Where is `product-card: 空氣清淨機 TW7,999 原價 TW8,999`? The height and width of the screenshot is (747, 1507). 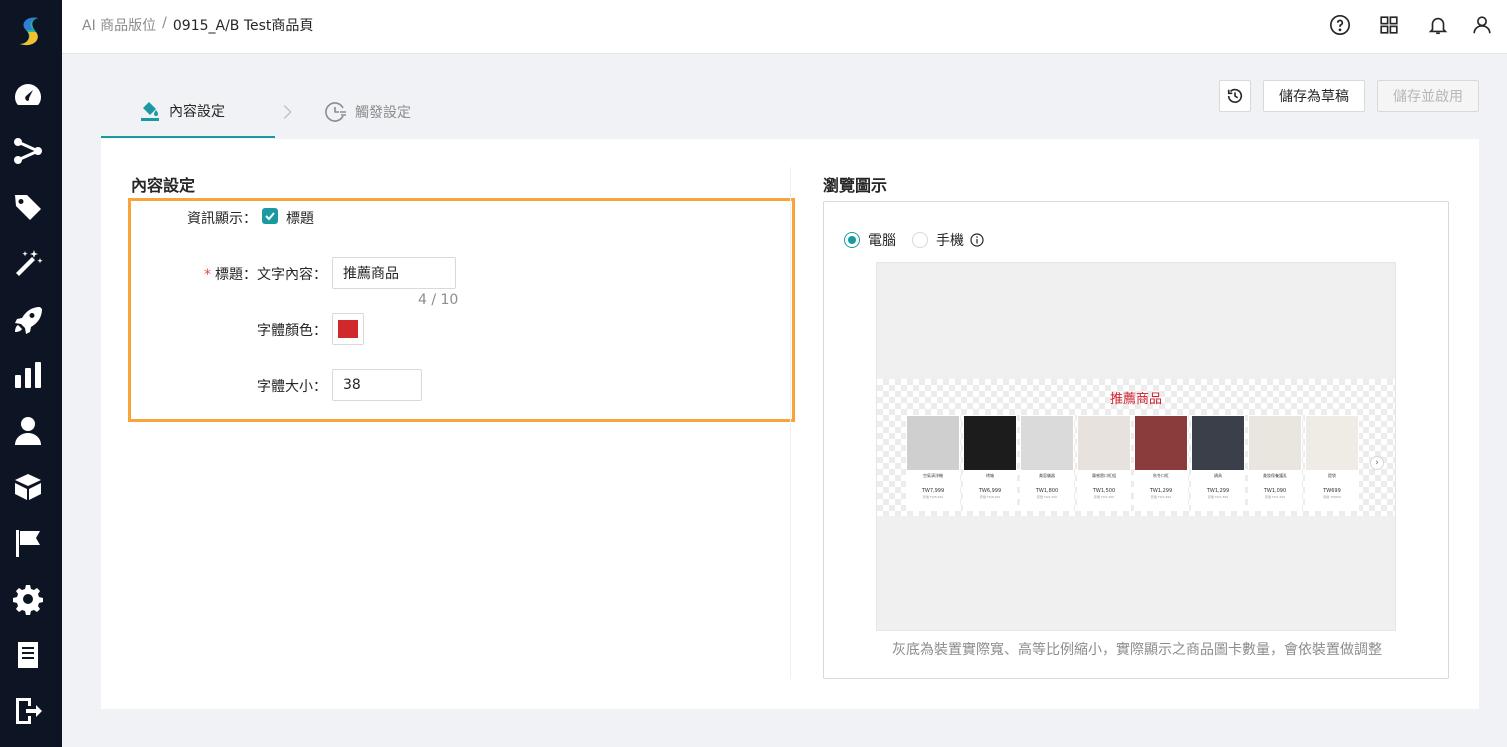 product-card: 空氣清淨機 TW7,999 原價 TW8,999 is located at coordinates (933, 463).